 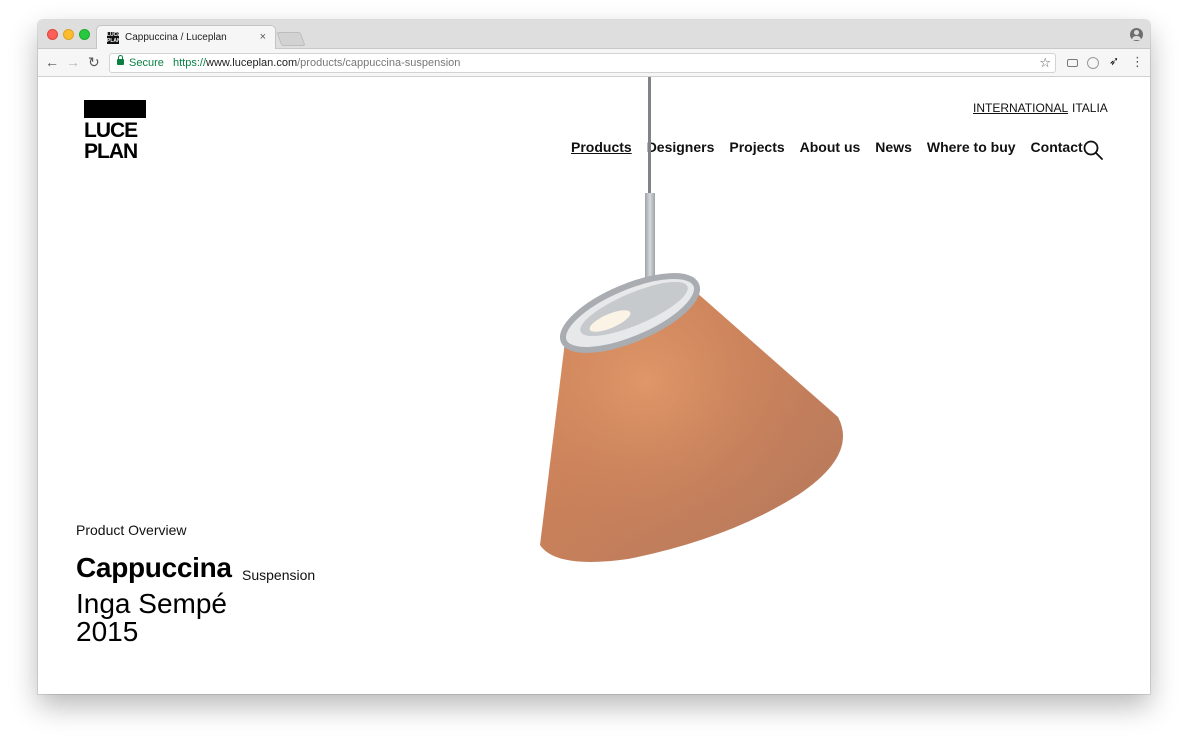 I want to click on lamp-cable, so click(x=649, y=136).